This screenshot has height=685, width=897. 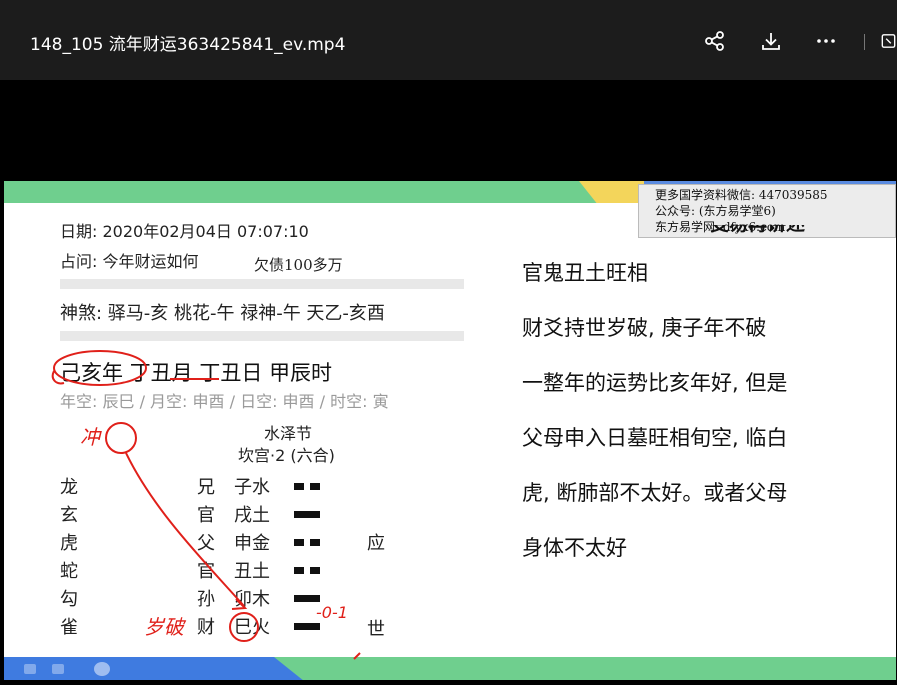 I want to click on slide-header-partial: 变易再讲述, so click(x=757, y=232).